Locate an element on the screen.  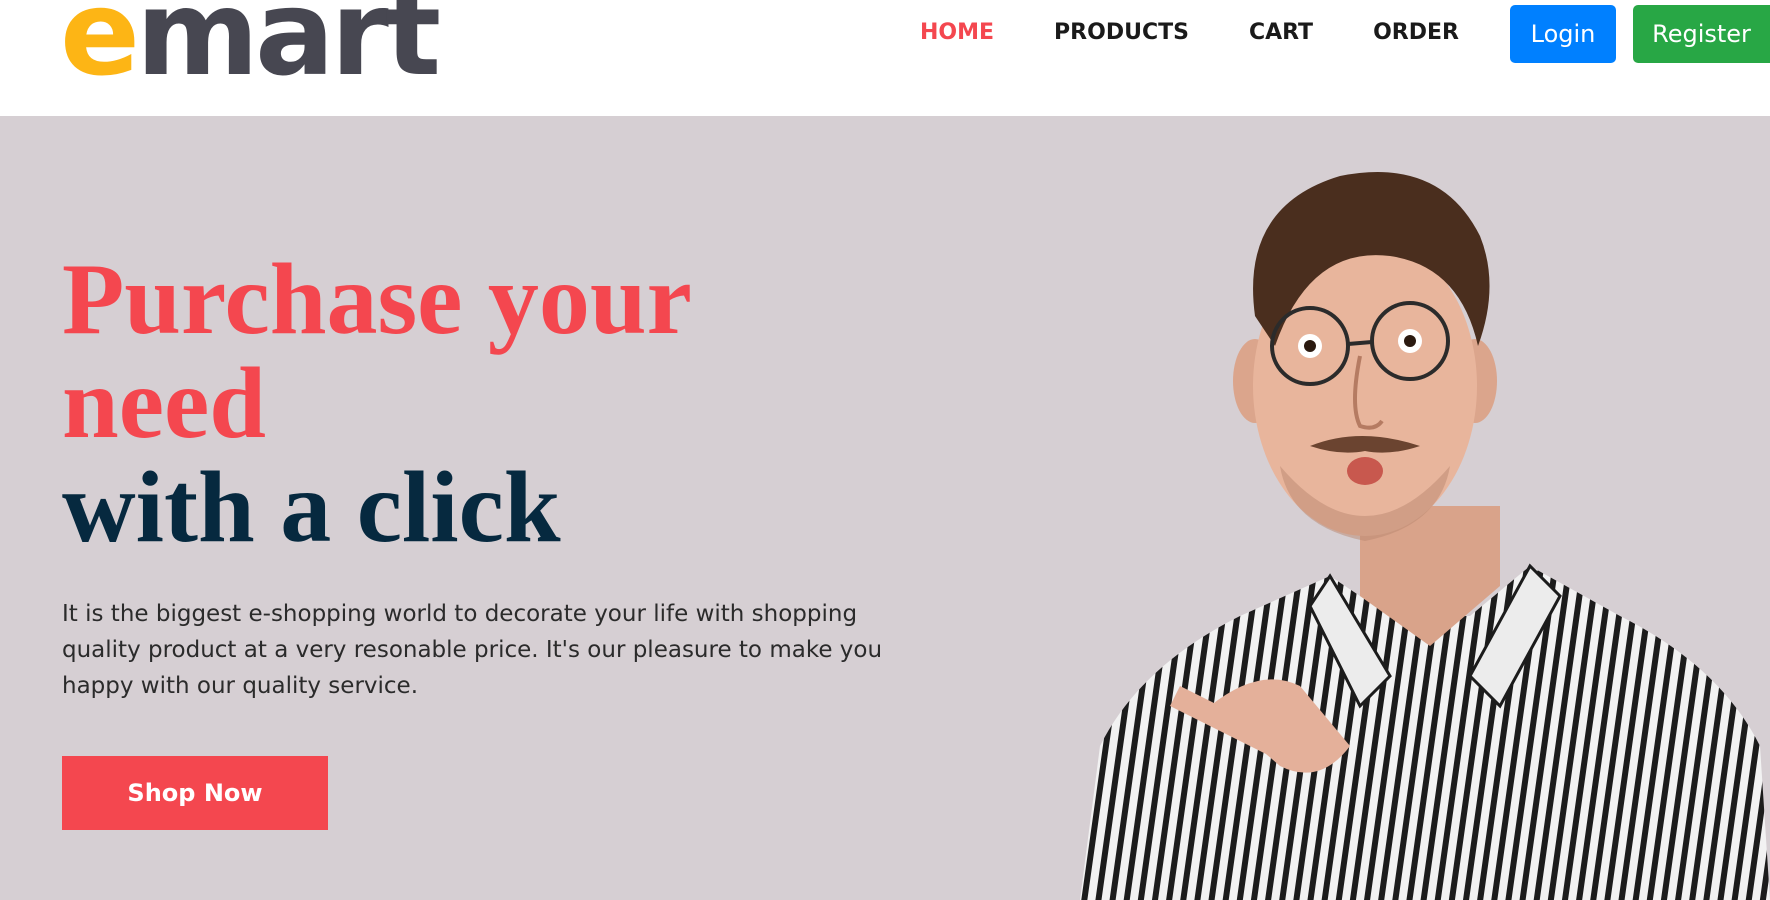
headline-line-1: Purchase your is located at coordinates (377, 299).